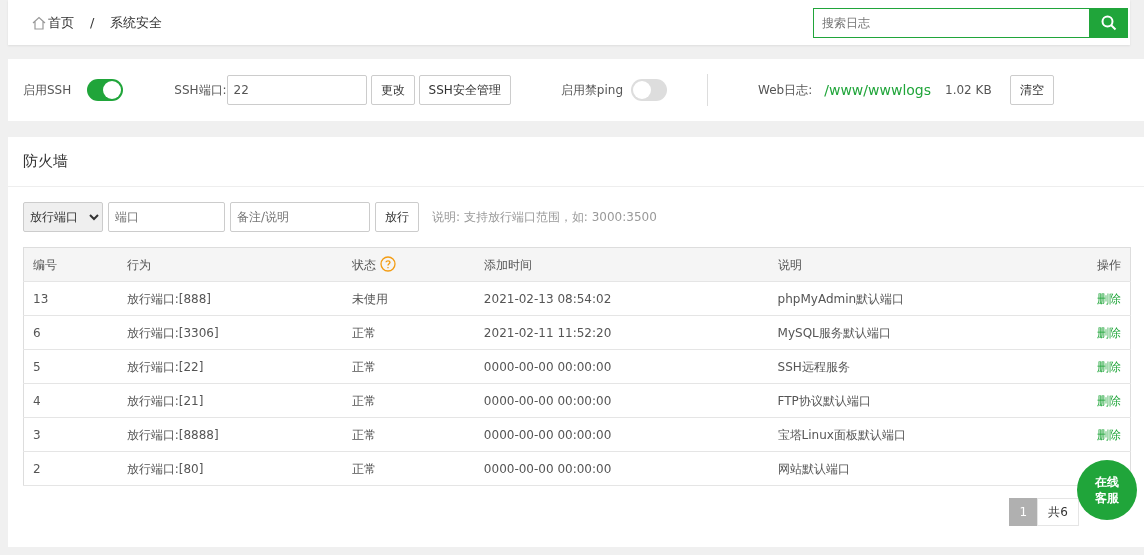  What do you see at coordinates (1109, 264) in the screenshot?
I see `column-header: 操作` at bounding box center [1109, 264].